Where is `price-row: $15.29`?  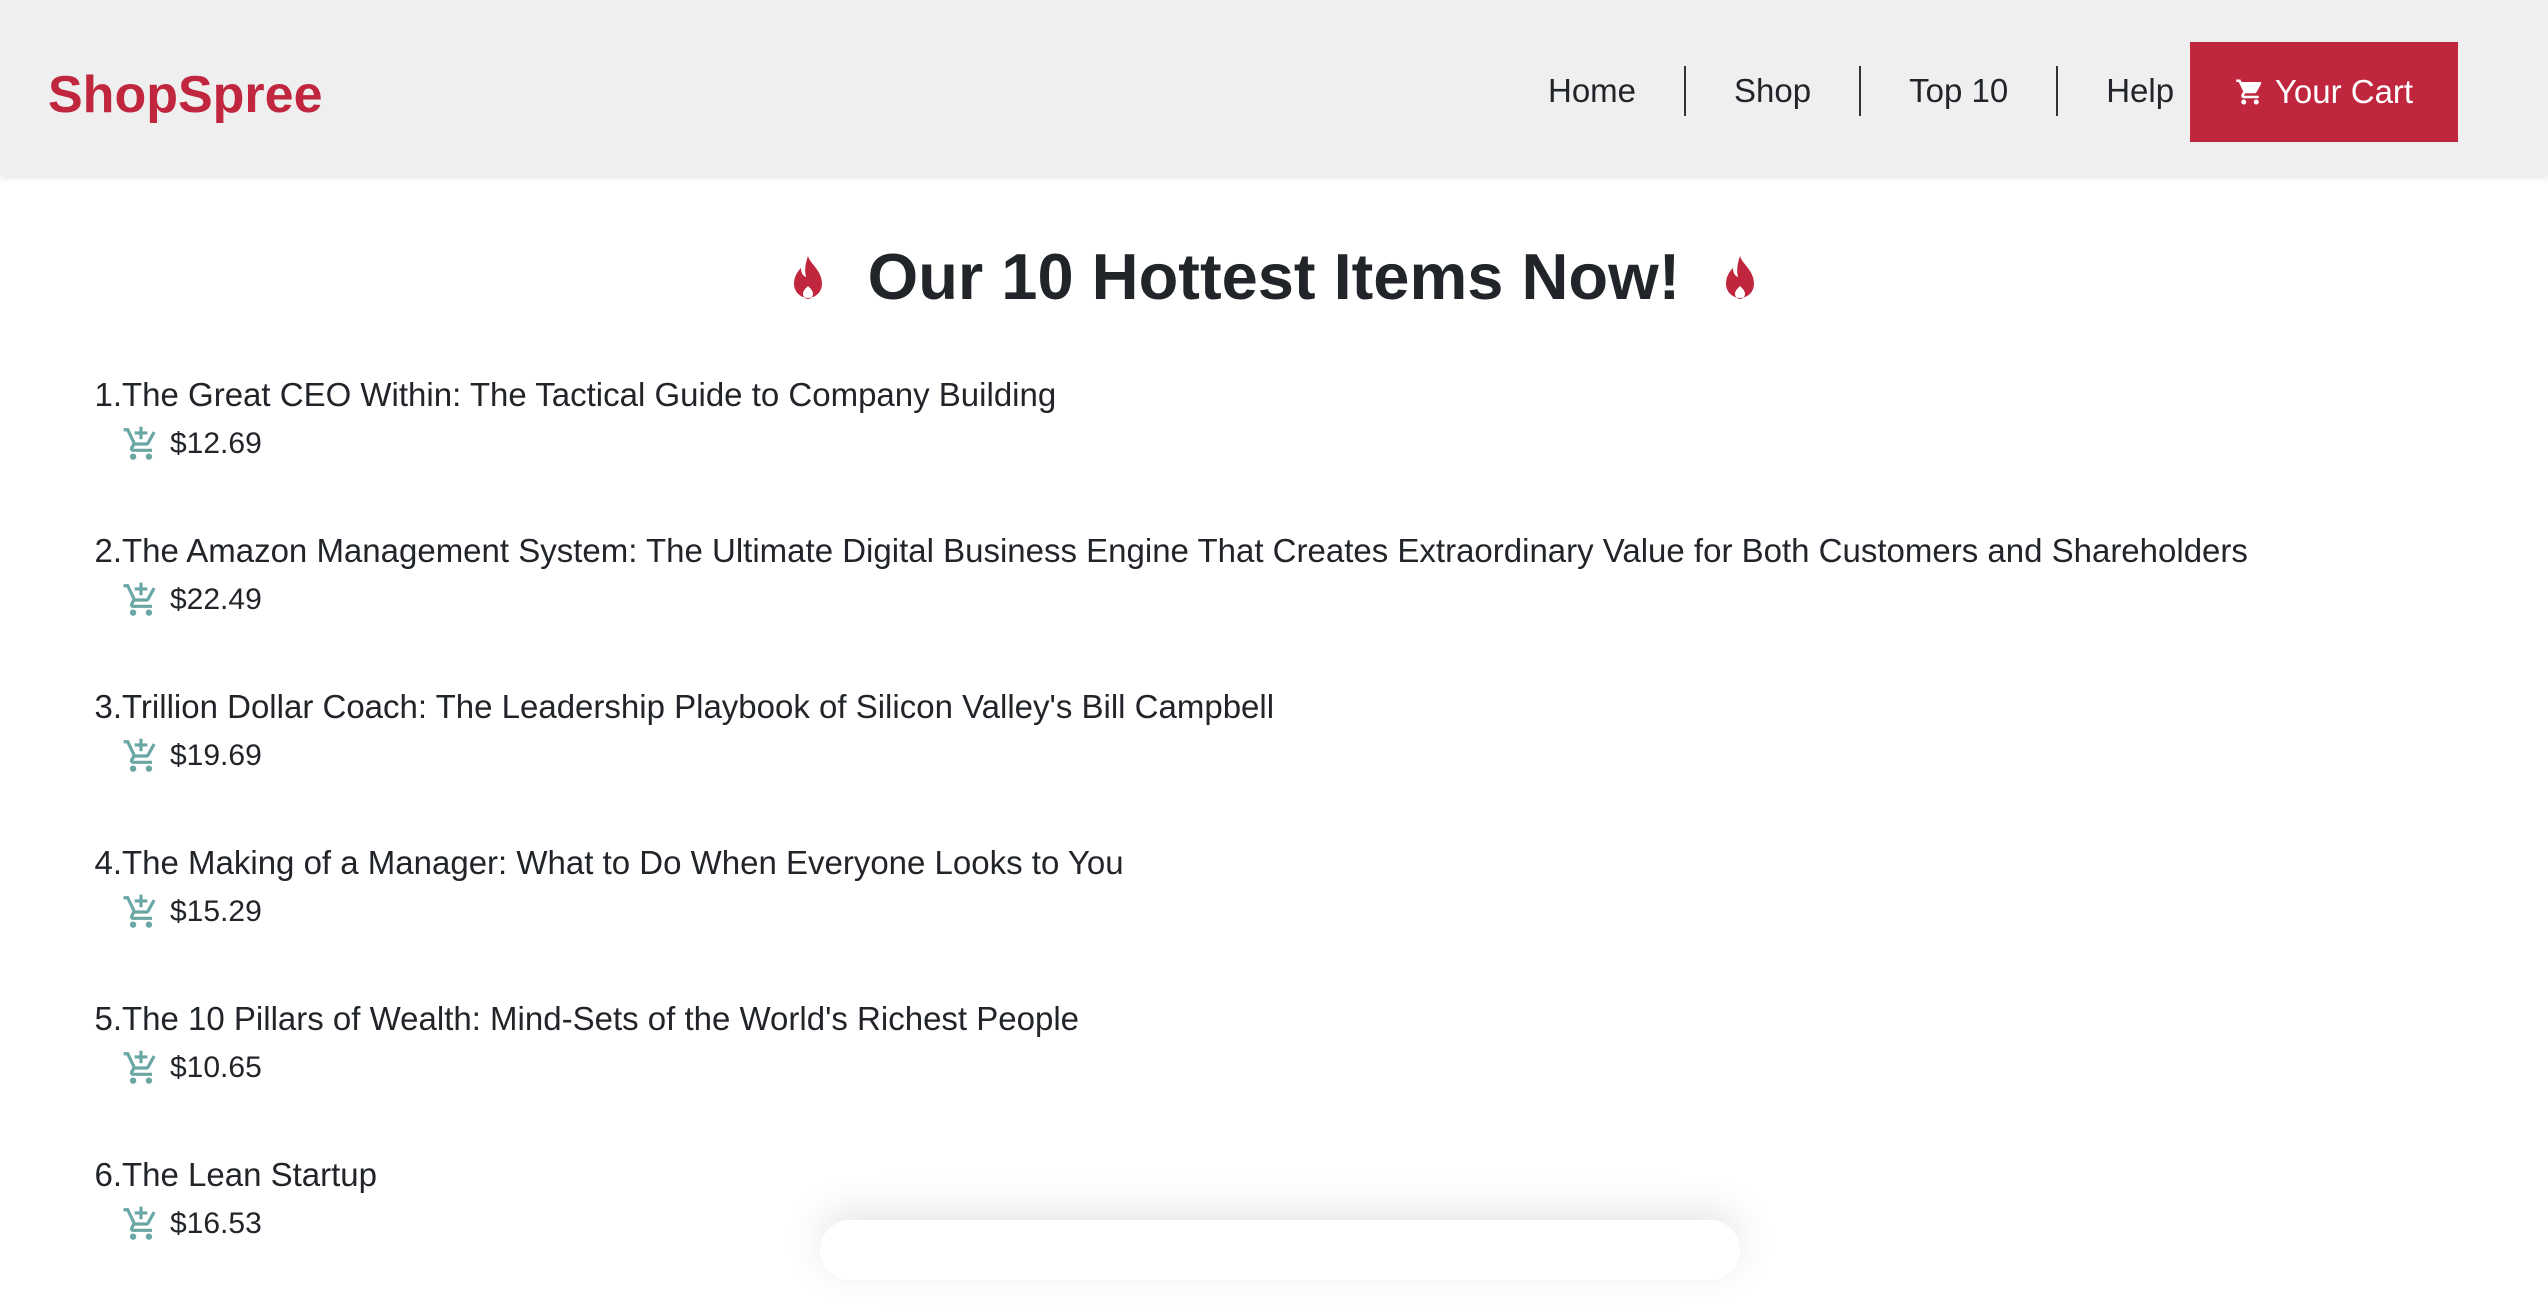 price-row: $15.29 is located at coordinates (192, 912).